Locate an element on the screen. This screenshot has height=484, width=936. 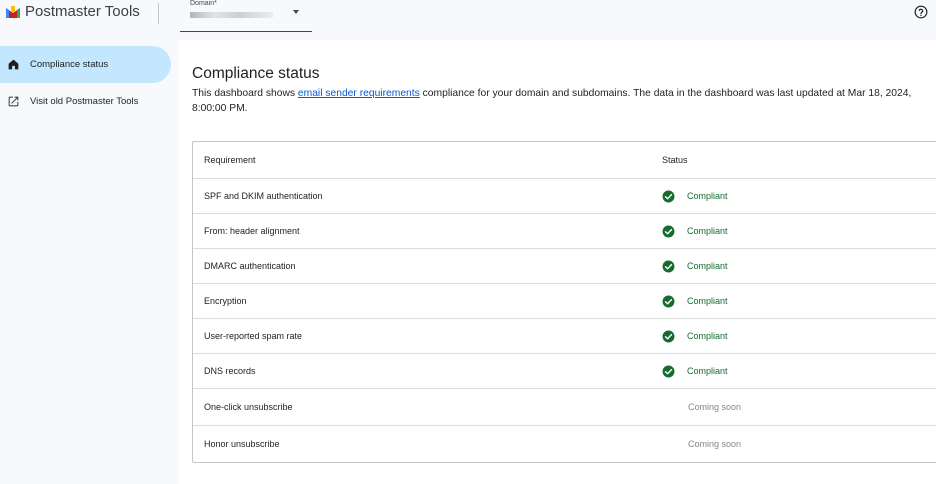
requirement-cell: SPF and DKIM authentication is located at coordinates (263, 196).